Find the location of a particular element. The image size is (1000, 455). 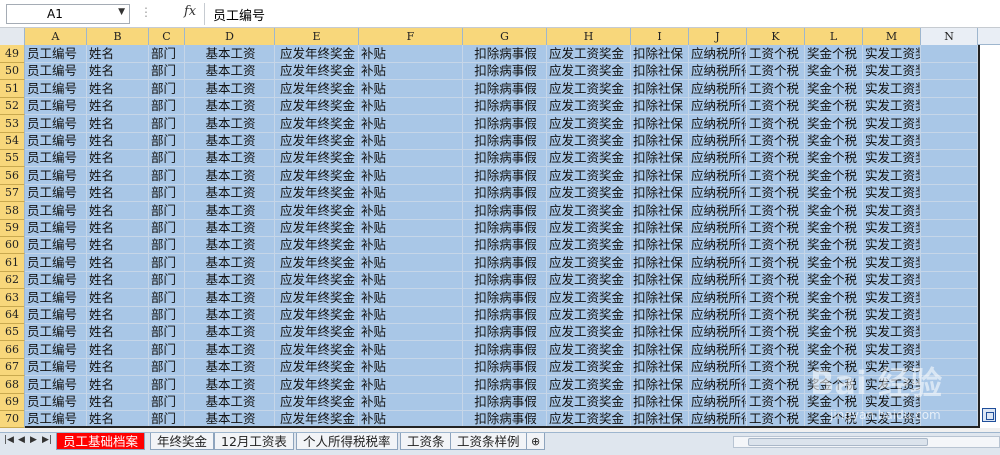

row-header: 58 is located at coordinates (12, 210).